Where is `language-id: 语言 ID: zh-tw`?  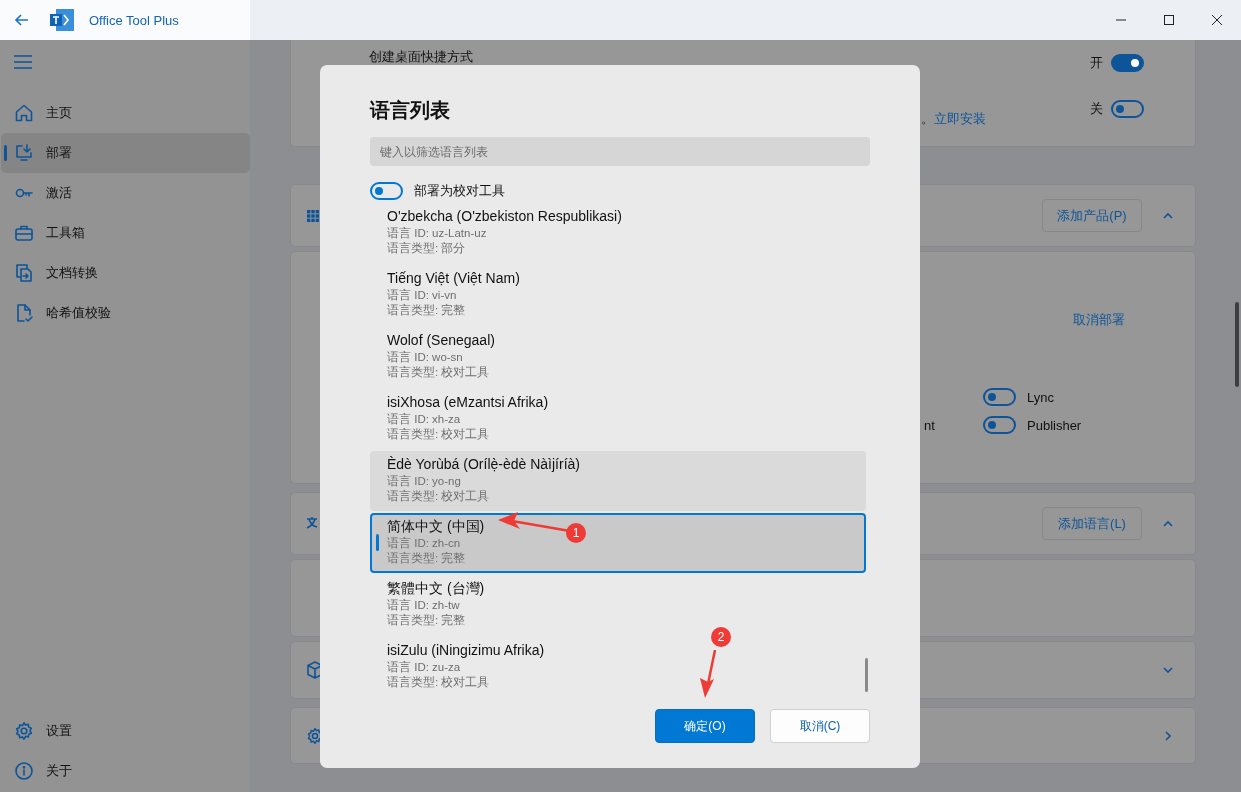 language-id: 语言 ID: zh-tw is located at coordinates (424, 605).